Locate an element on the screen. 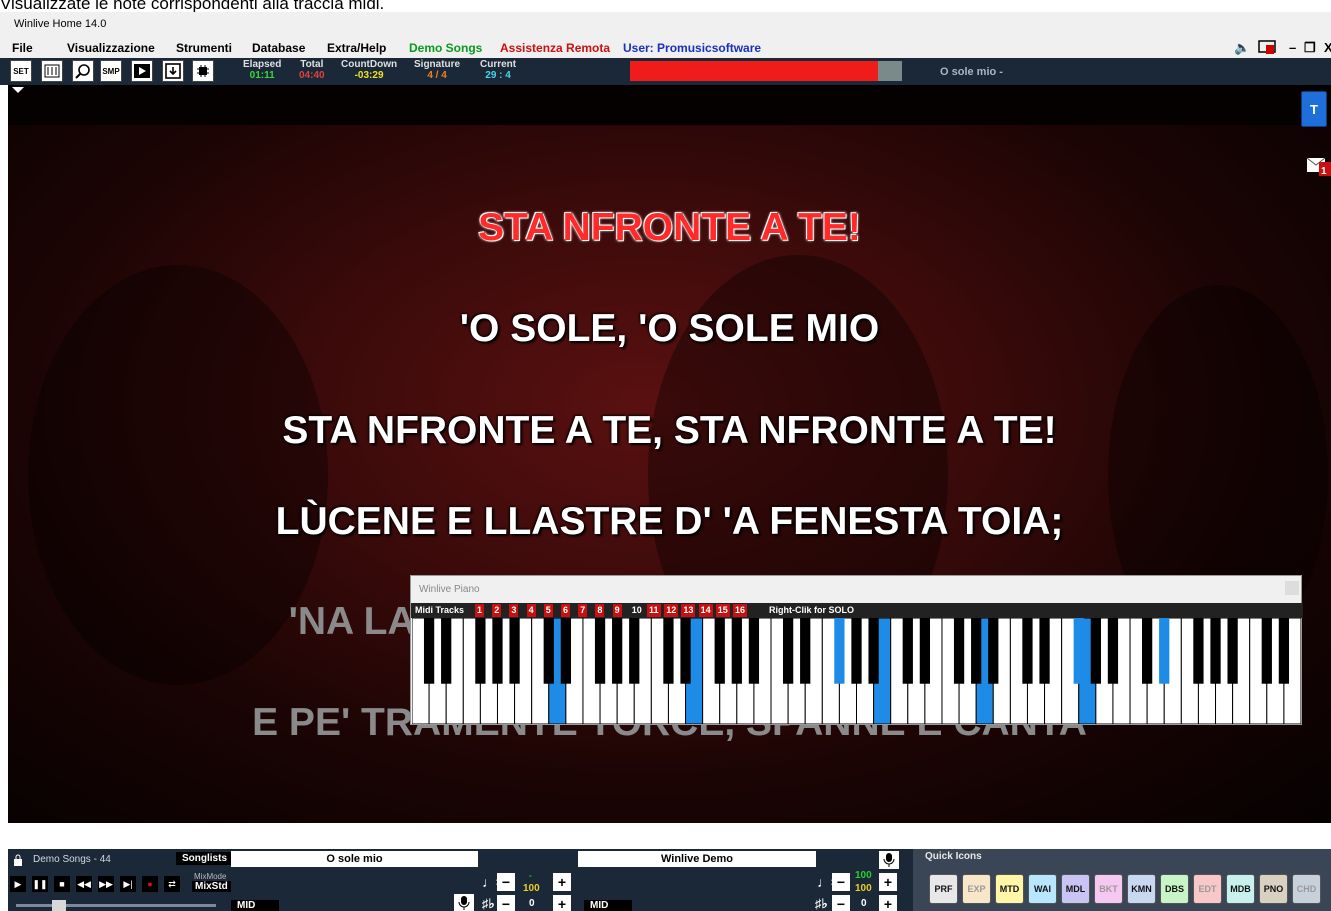  midi-track-4: 4 is located at coordinates (531, 610).